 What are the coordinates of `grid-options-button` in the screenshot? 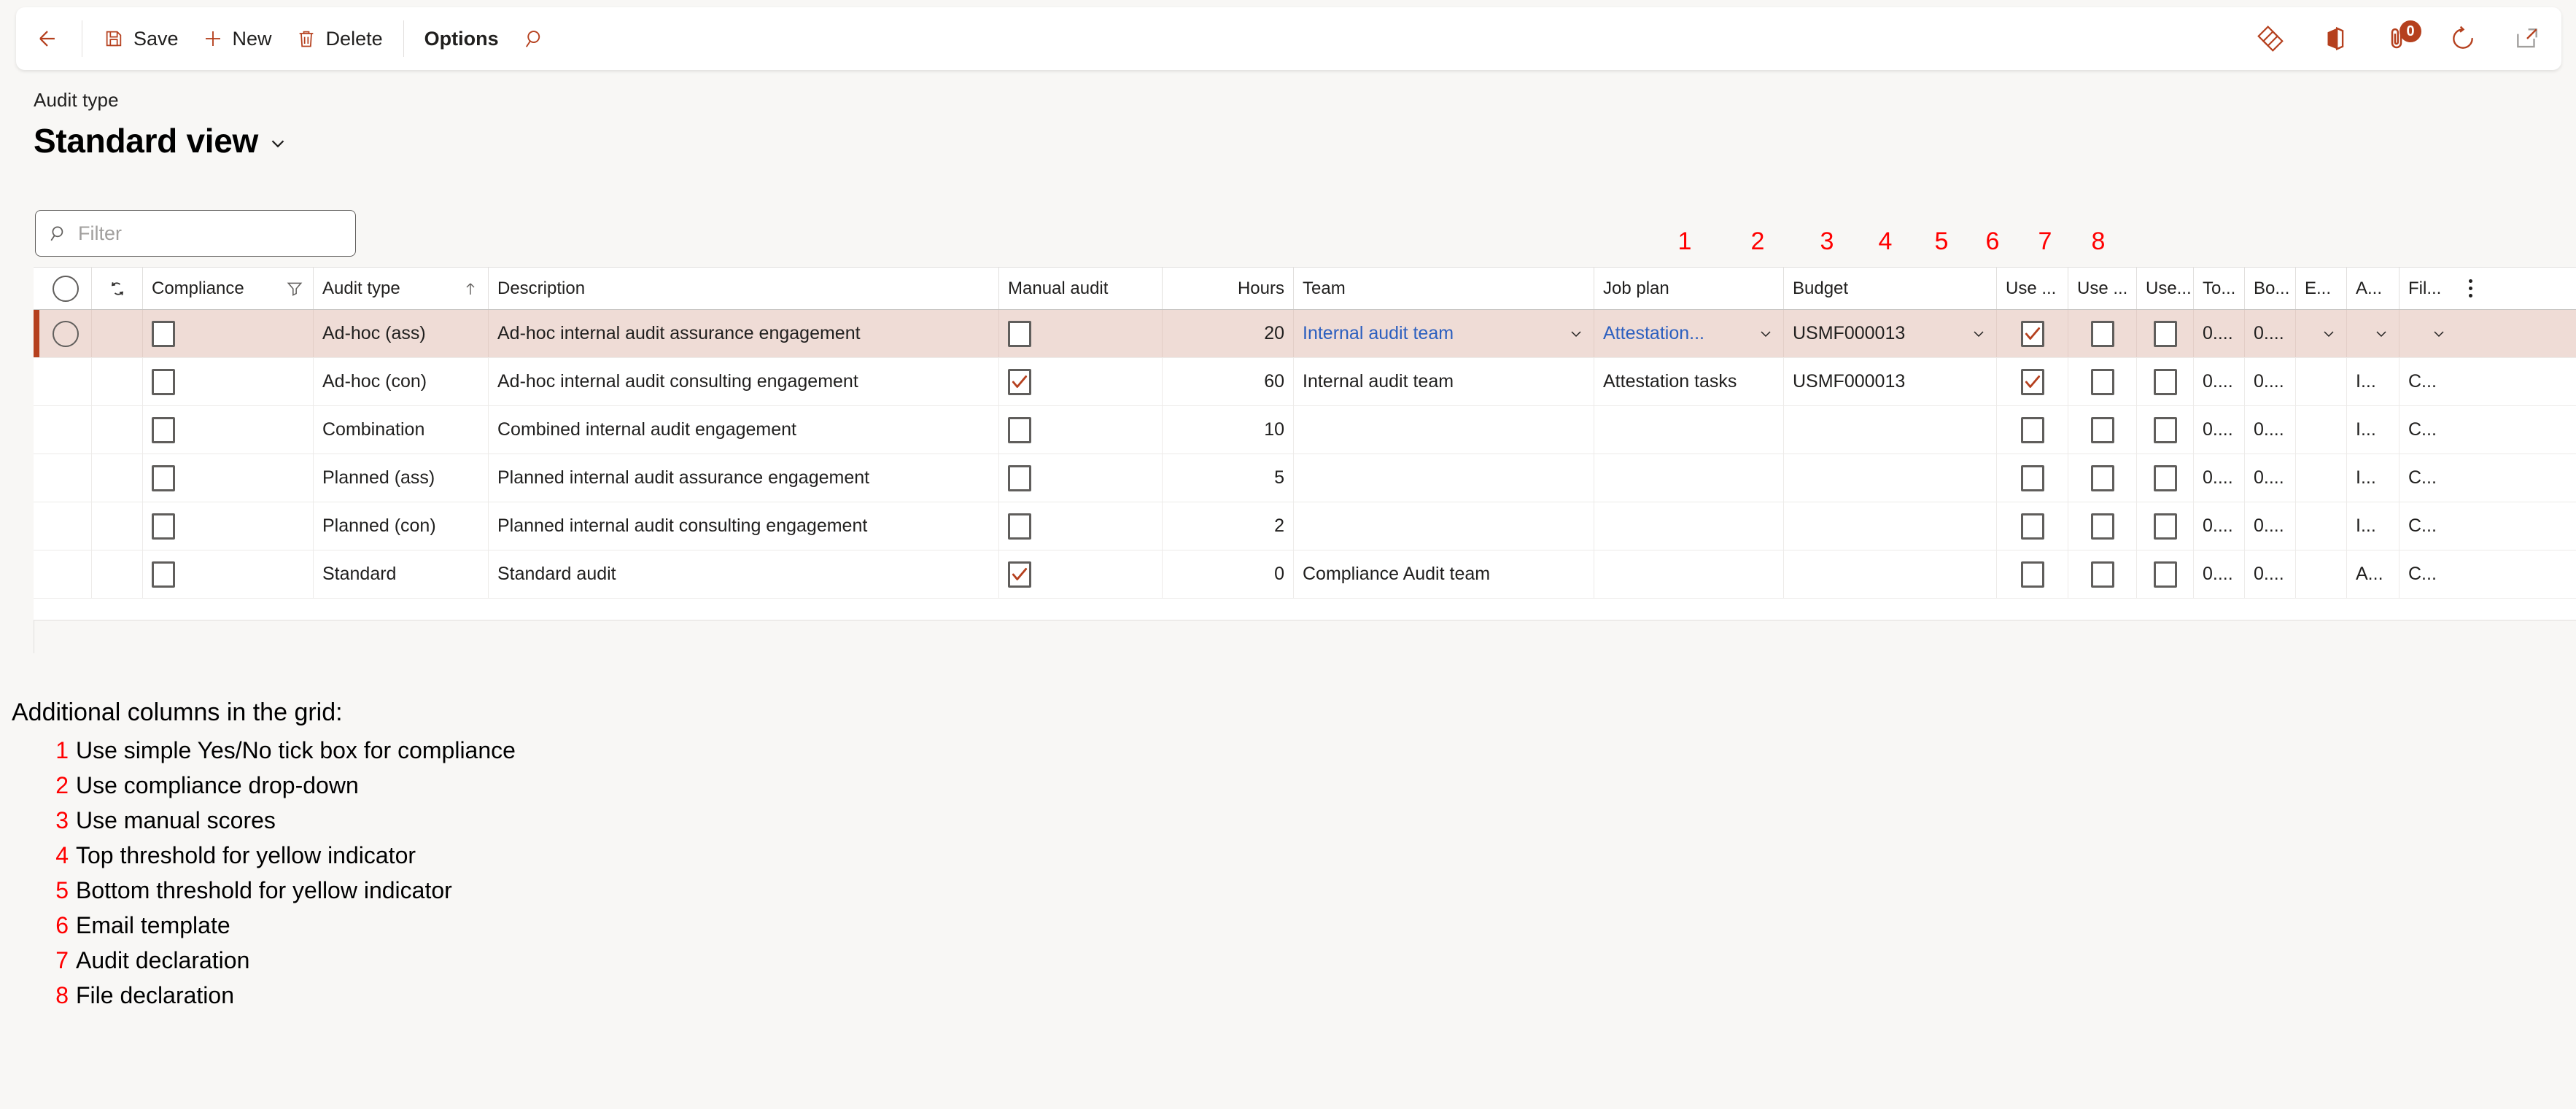 It's located at (2470, 288).